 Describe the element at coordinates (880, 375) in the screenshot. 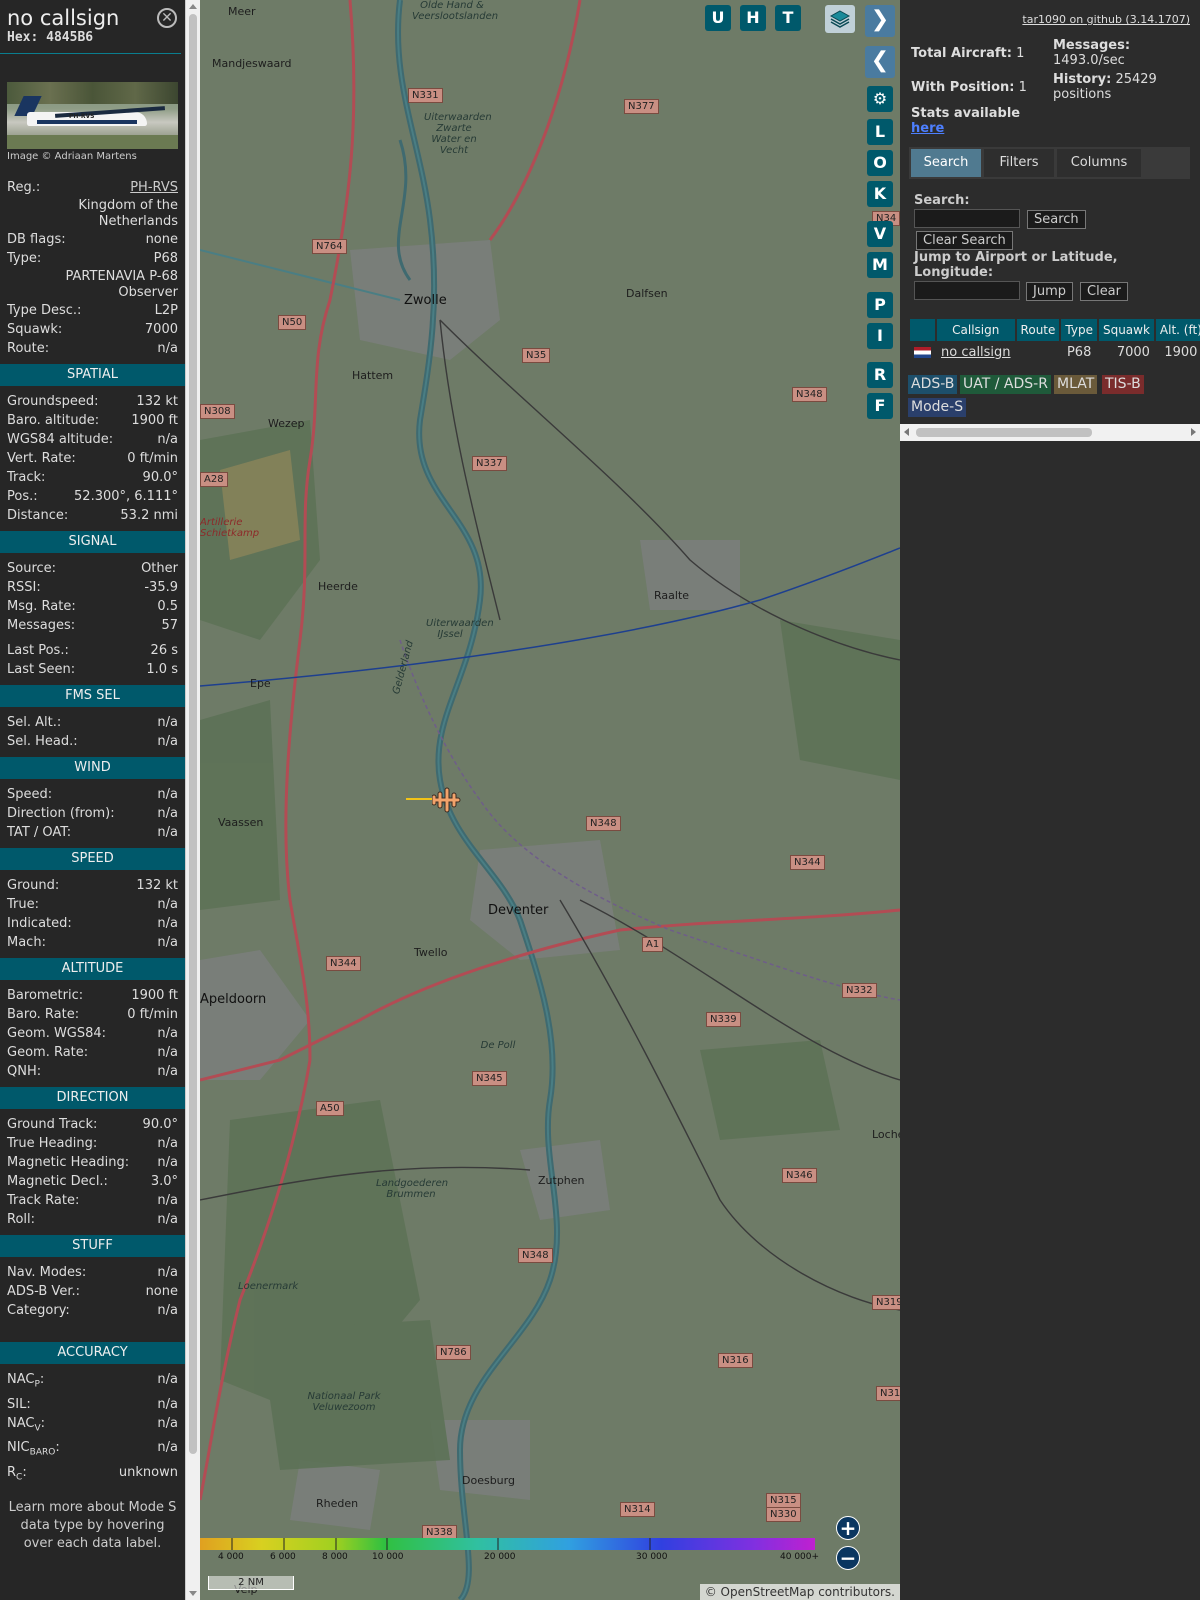

I see `map-button-r: R` at that location.